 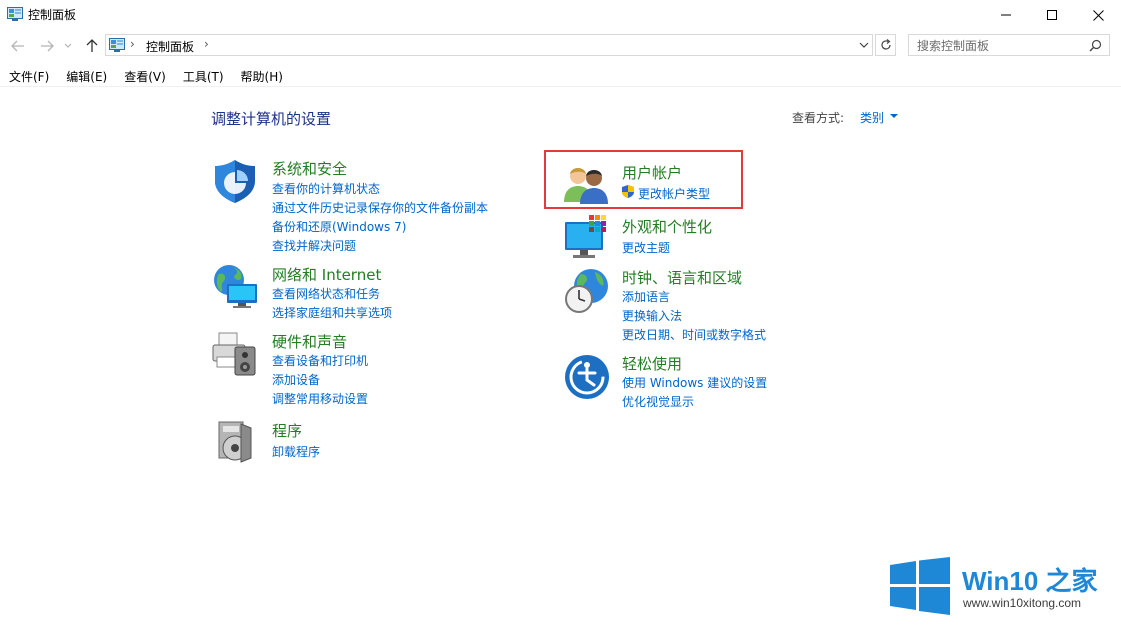 I want to click on printer-speaker-icon, so click(x=235, y=353).